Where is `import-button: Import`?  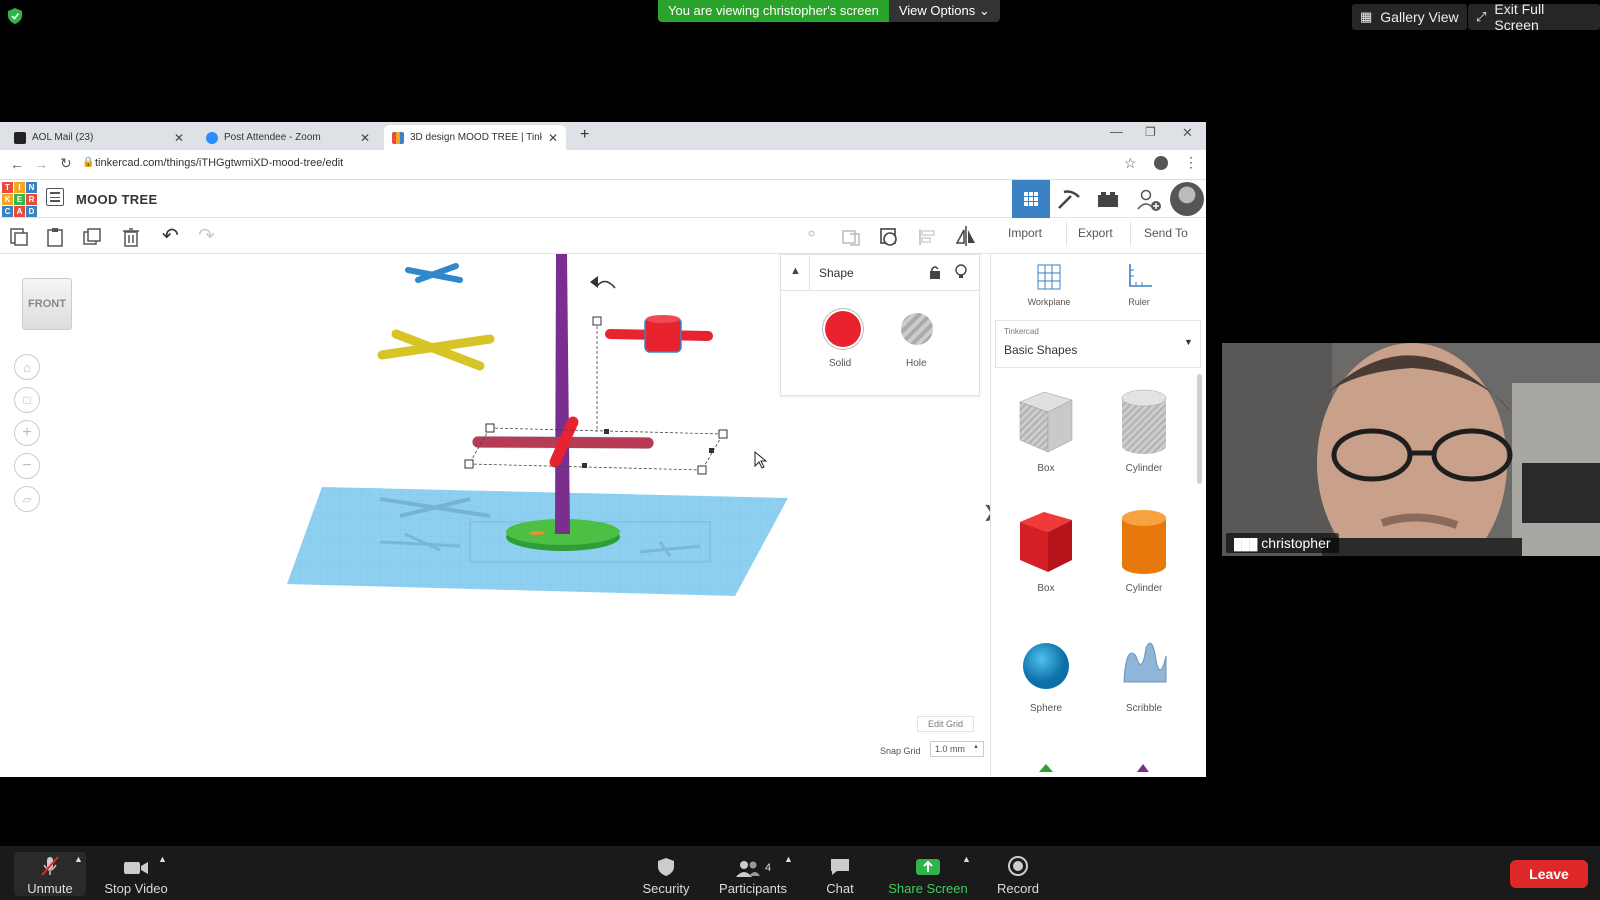
import-button: Import is located at coordinates (1025, 233).